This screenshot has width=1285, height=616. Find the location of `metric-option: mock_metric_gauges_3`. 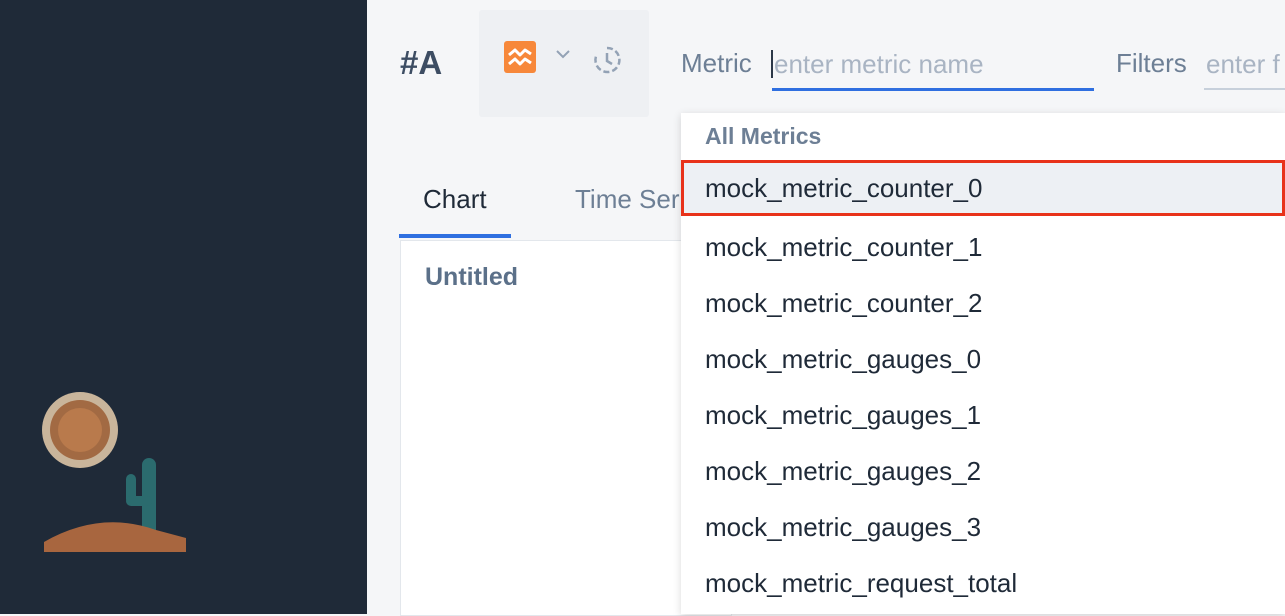

metric-option: mock_metric_gauges_3 is located at coordinates (983, 527).